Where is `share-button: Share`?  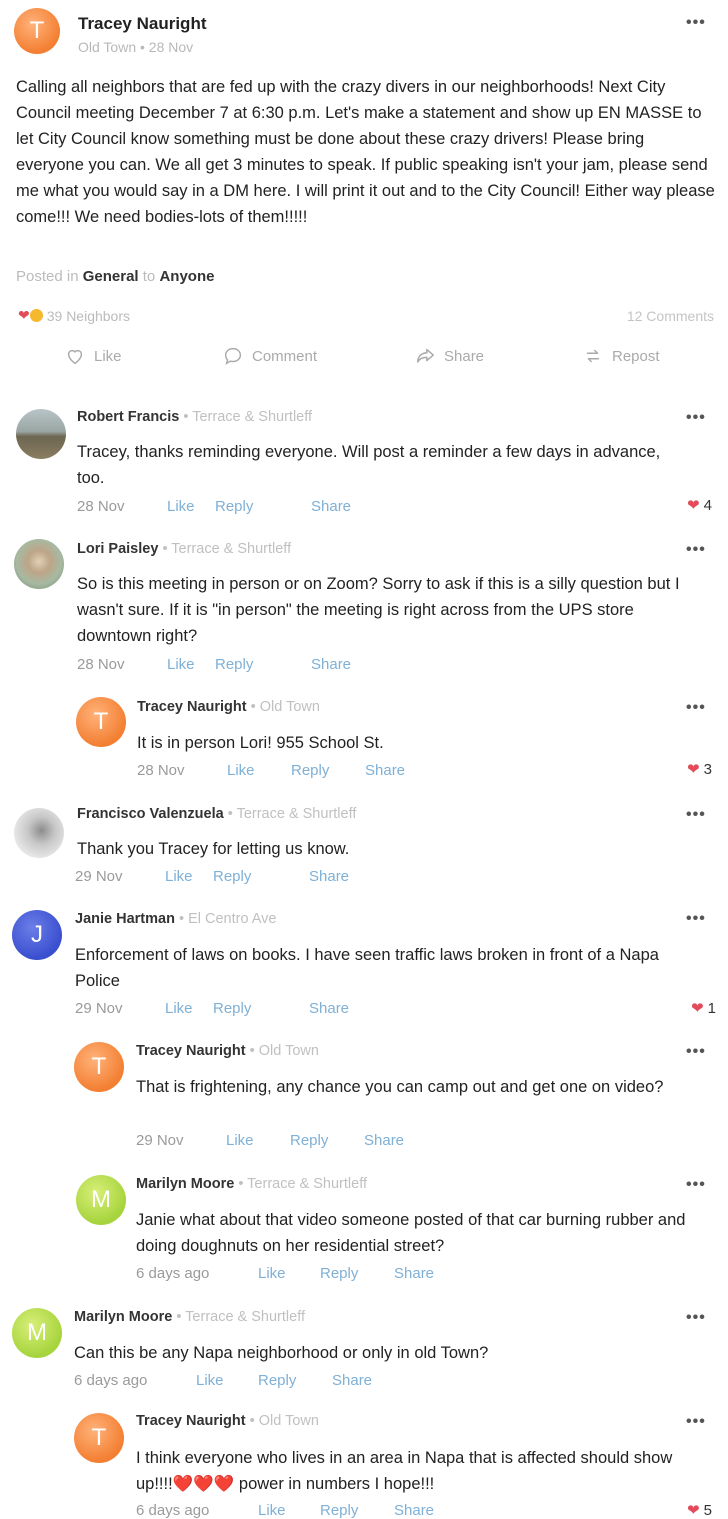 share-button: Share is located at coordinates (449, 356).